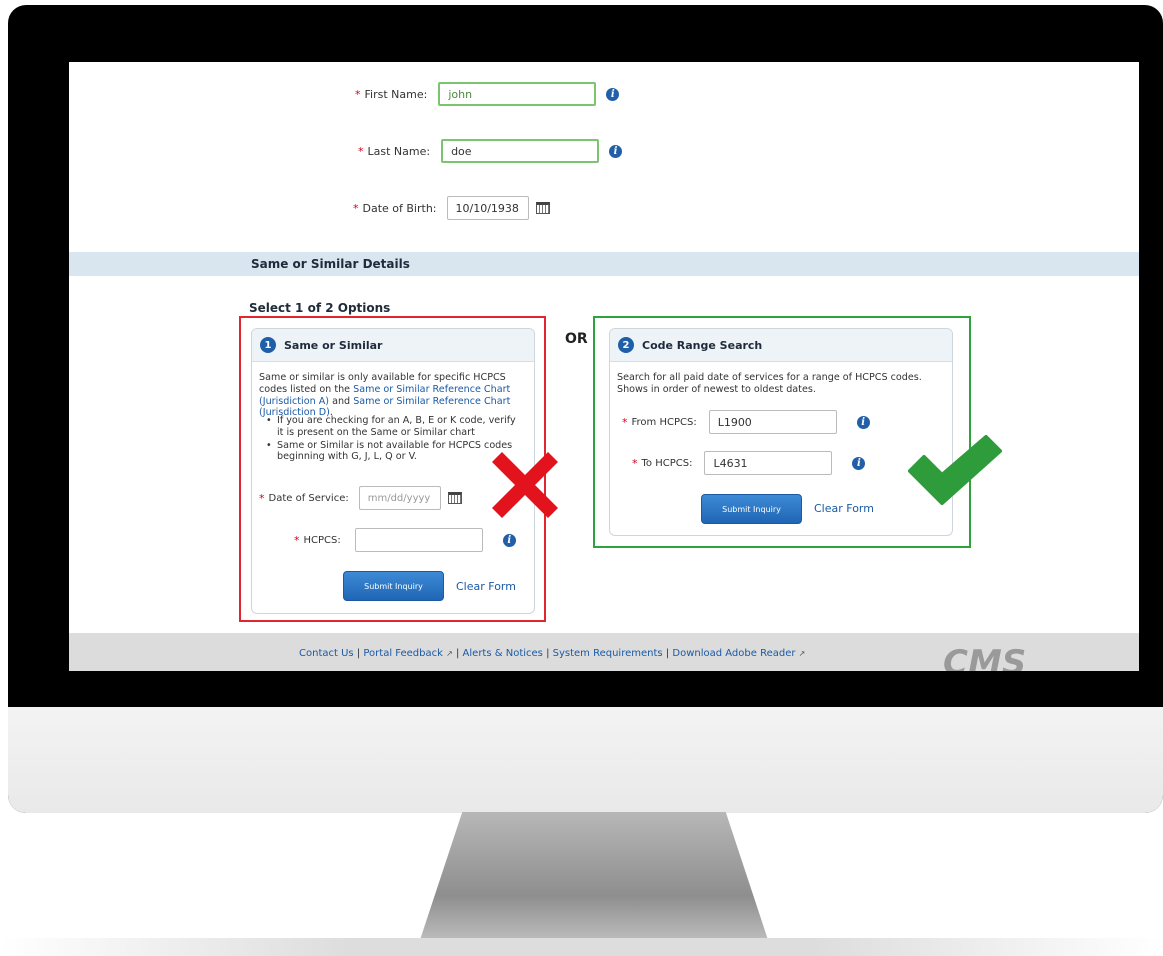 The width and height of the screenshot is (1163, 956). I want to click on system-requirements-link: System Requirements, so click(608, 653).